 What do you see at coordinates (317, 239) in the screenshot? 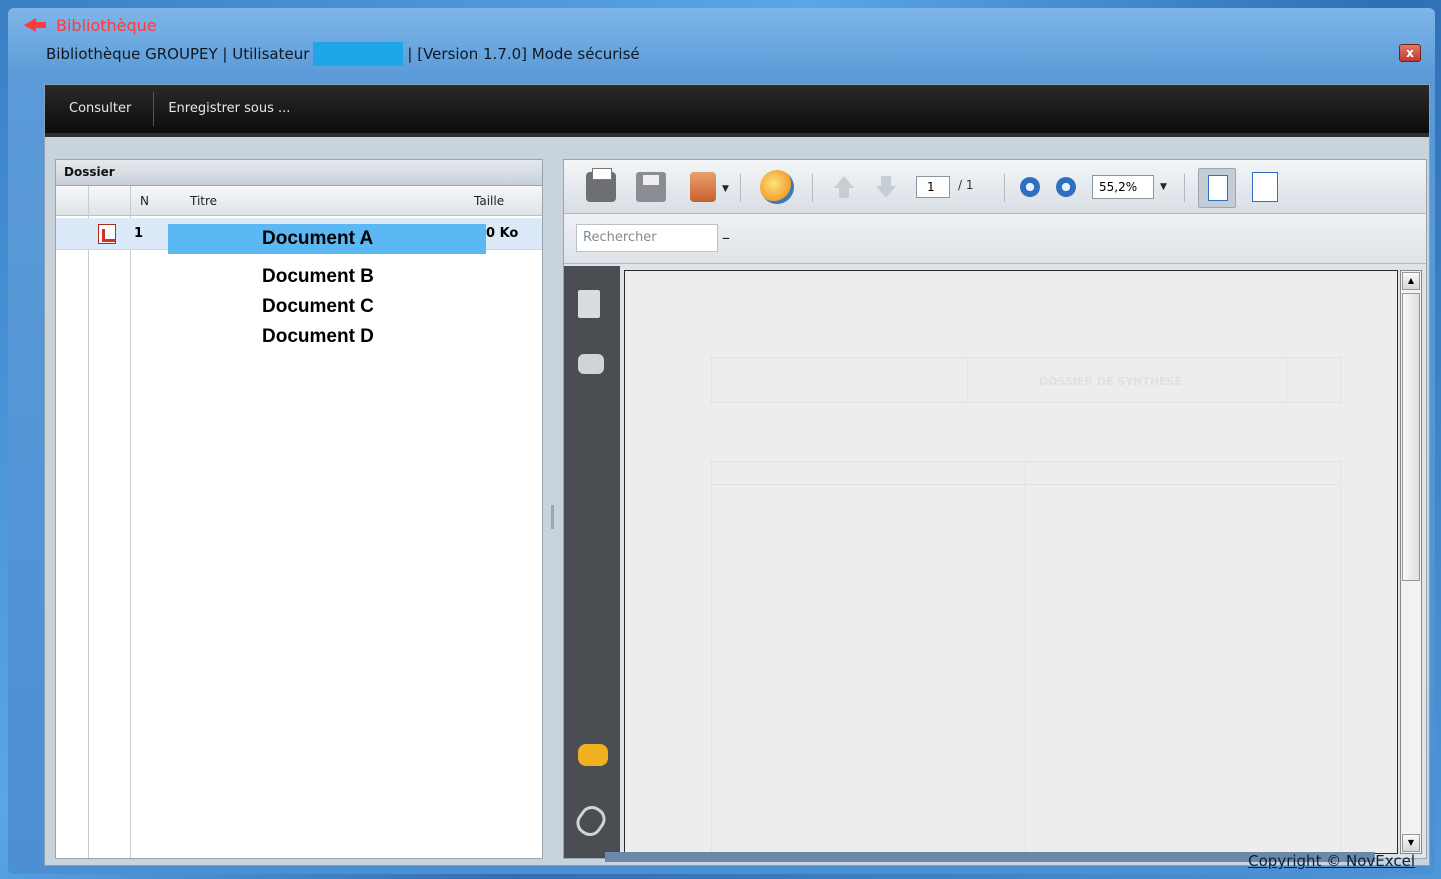
I see `document-a: Document A` at bounding box center [317, 239].